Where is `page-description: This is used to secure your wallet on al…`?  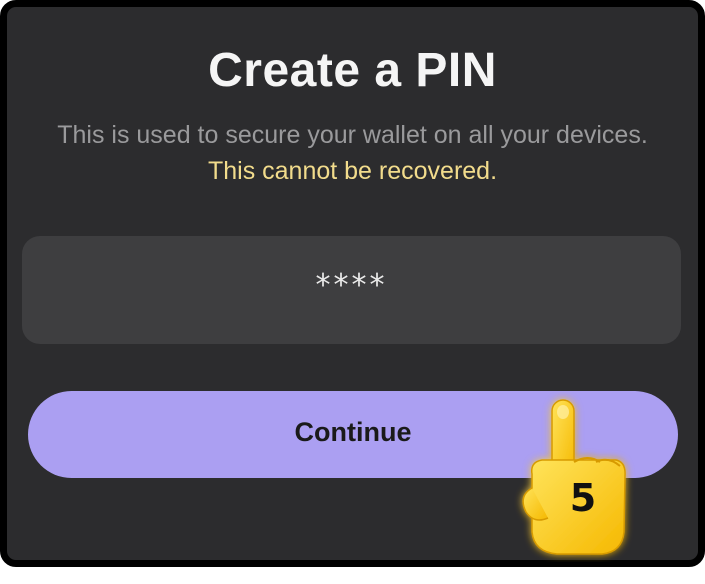
page-description: This is used to secure your wallet on al… is located at coordinates (352, 153).